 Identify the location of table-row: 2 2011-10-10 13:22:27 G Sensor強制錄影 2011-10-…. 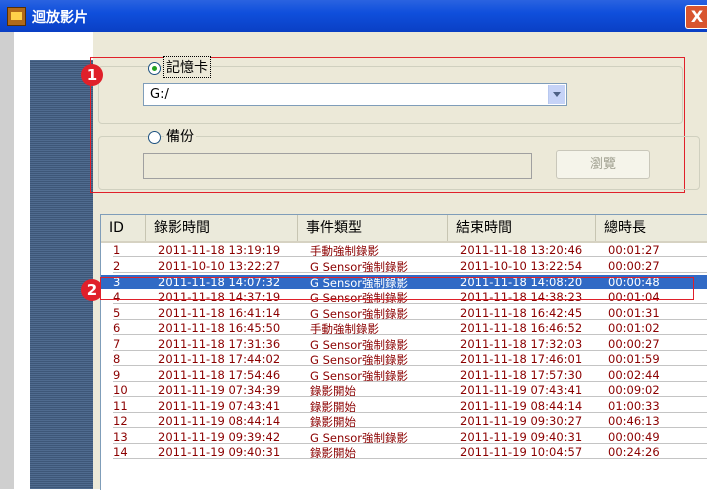
(404, 266).